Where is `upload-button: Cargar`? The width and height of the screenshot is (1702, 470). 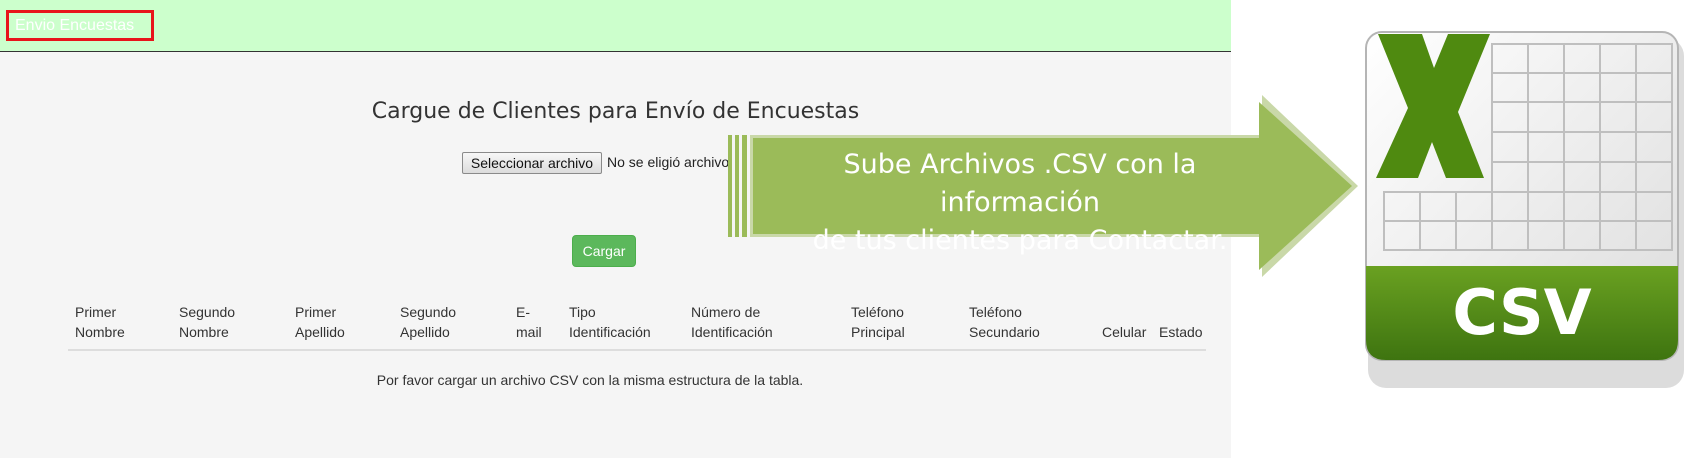
upload-button: Cargar is located at coordinates (604, 251).